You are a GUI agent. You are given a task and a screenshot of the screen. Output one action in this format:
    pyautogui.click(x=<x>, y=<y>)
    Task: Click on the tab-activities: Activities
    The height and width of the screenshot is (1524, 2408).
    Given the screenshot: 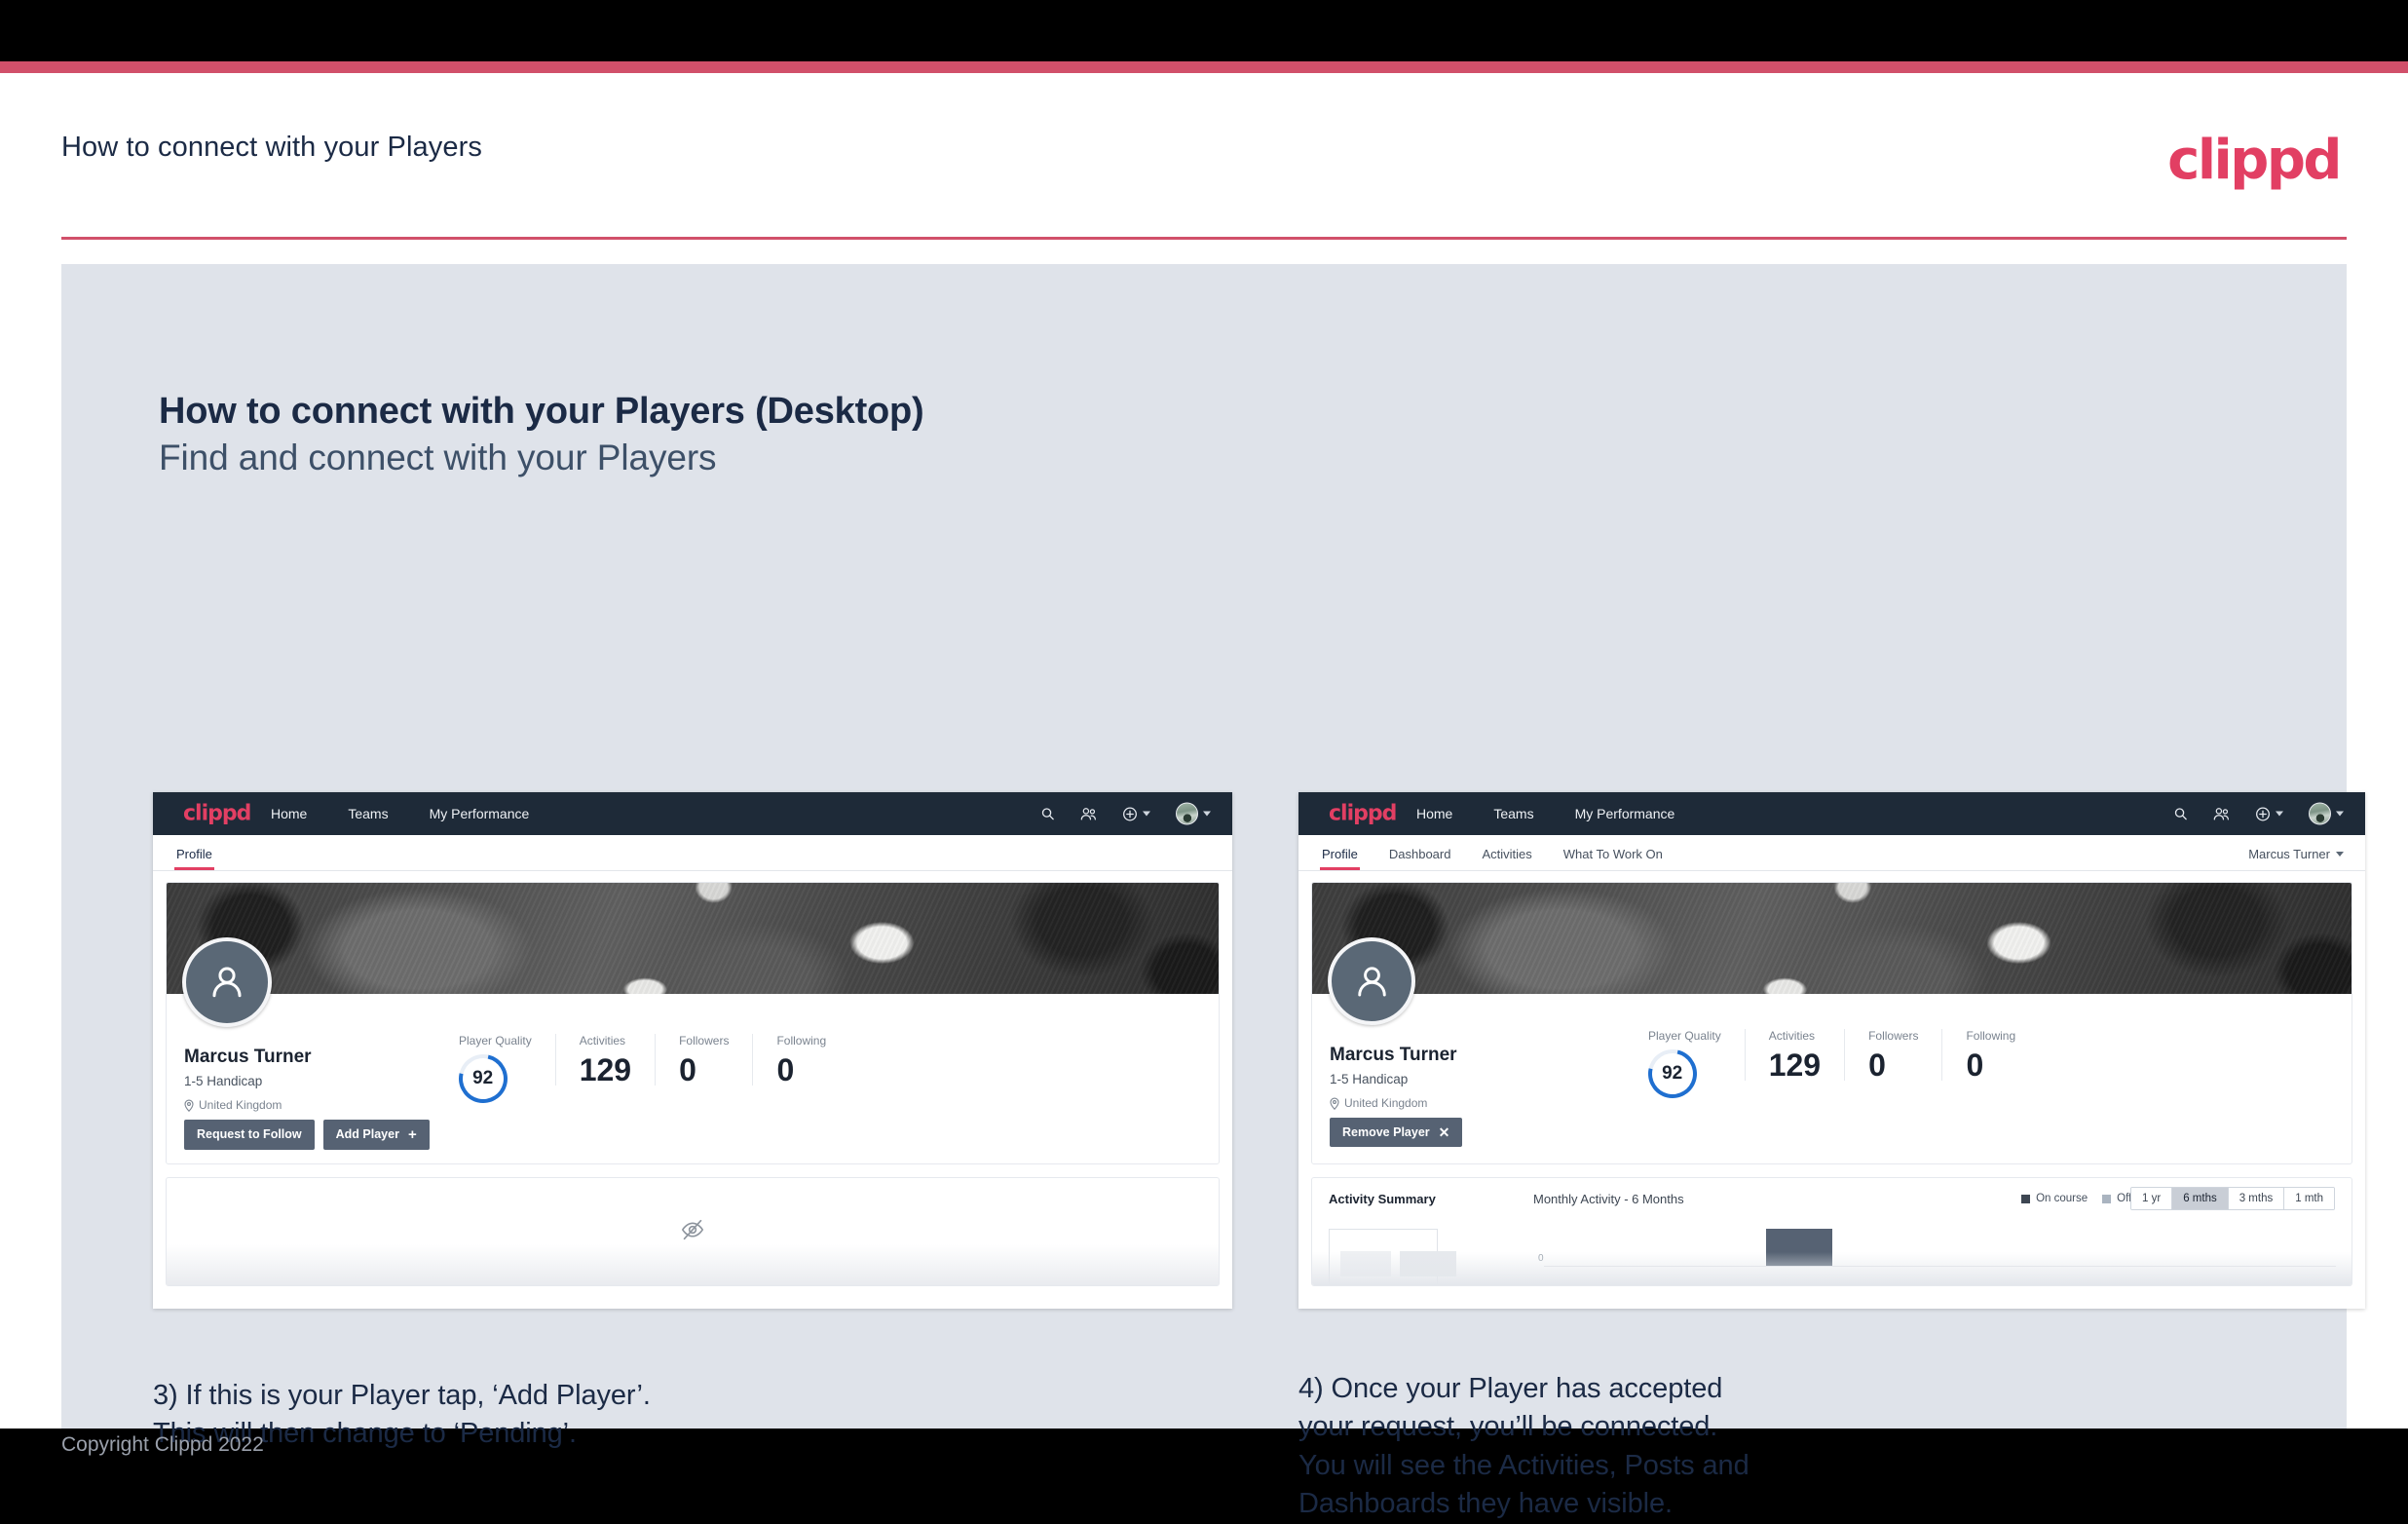 What is the action you would take?
    pyautogui.click(x=1506, y=858)
    